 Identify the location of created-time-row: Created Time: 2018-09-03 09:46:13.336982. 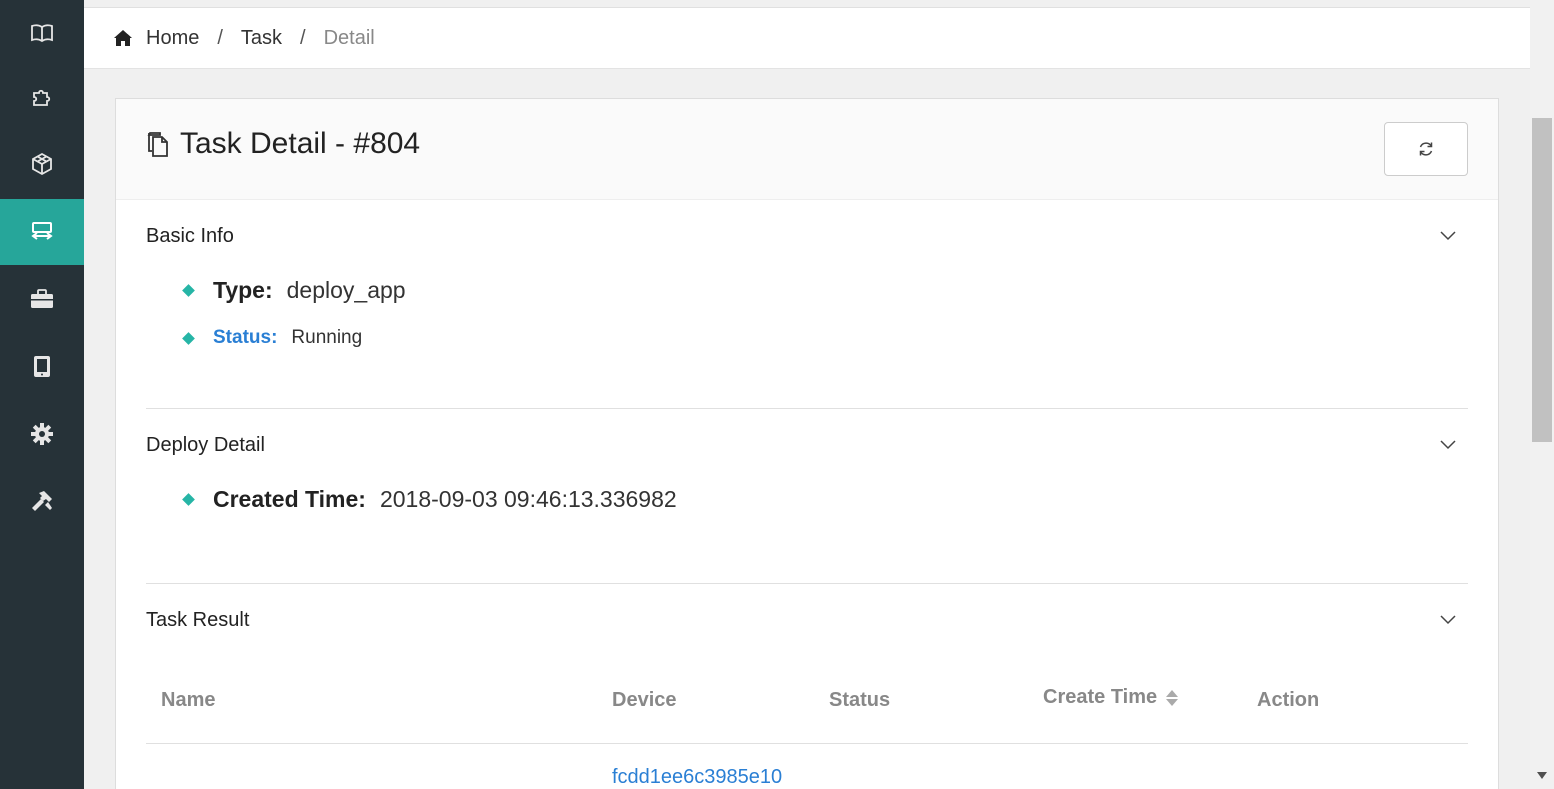
(429, 499).